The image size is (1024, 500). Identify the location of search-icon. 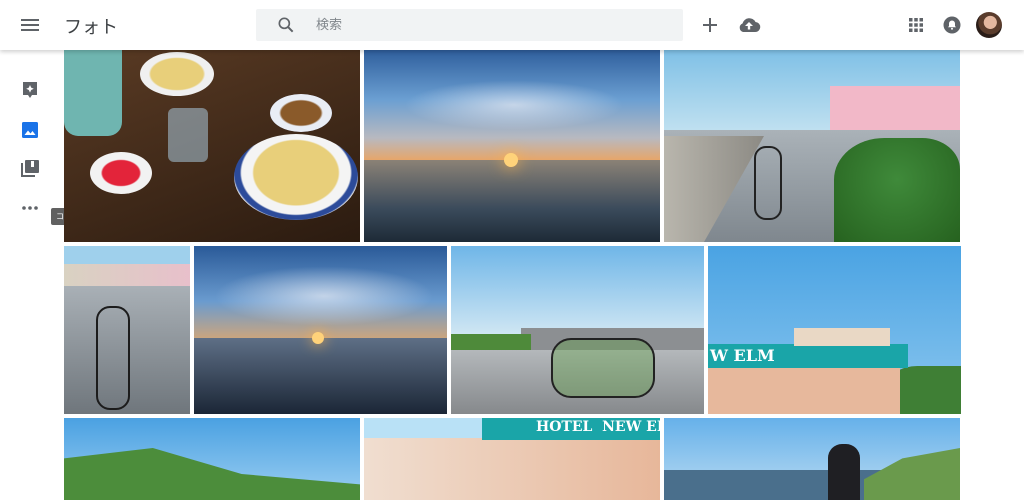
(286, 25).